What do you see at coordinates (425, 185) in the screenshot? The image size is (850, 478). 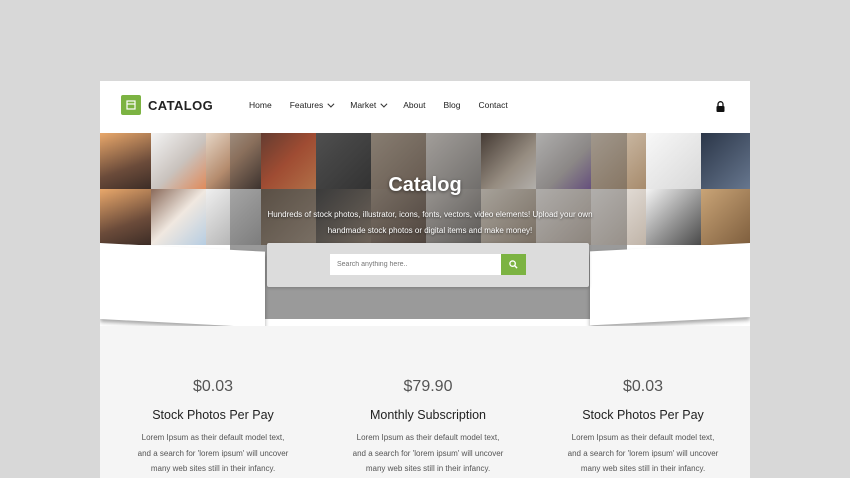 I see `hero-title: Catalog` at bounding box center [425, 185].